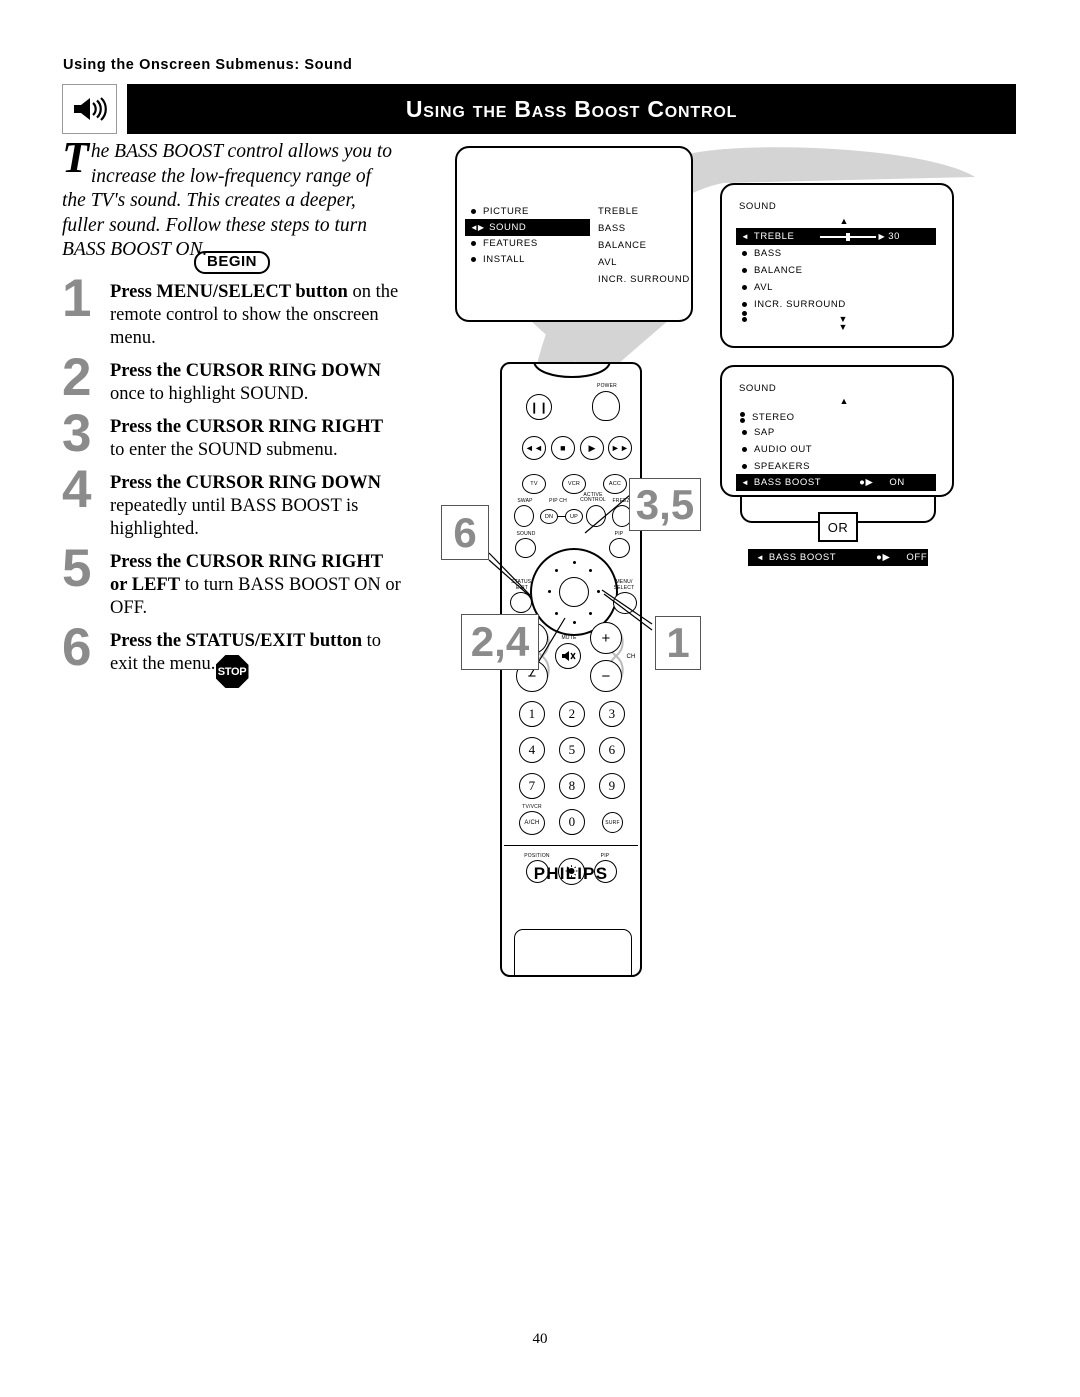 Image resolution: width=1080 pixels, height=1397 pixels. What do you see at coordinates (77, 568) in the screenshot?
I see `step-number: 5` at bounding box center [77, 568].